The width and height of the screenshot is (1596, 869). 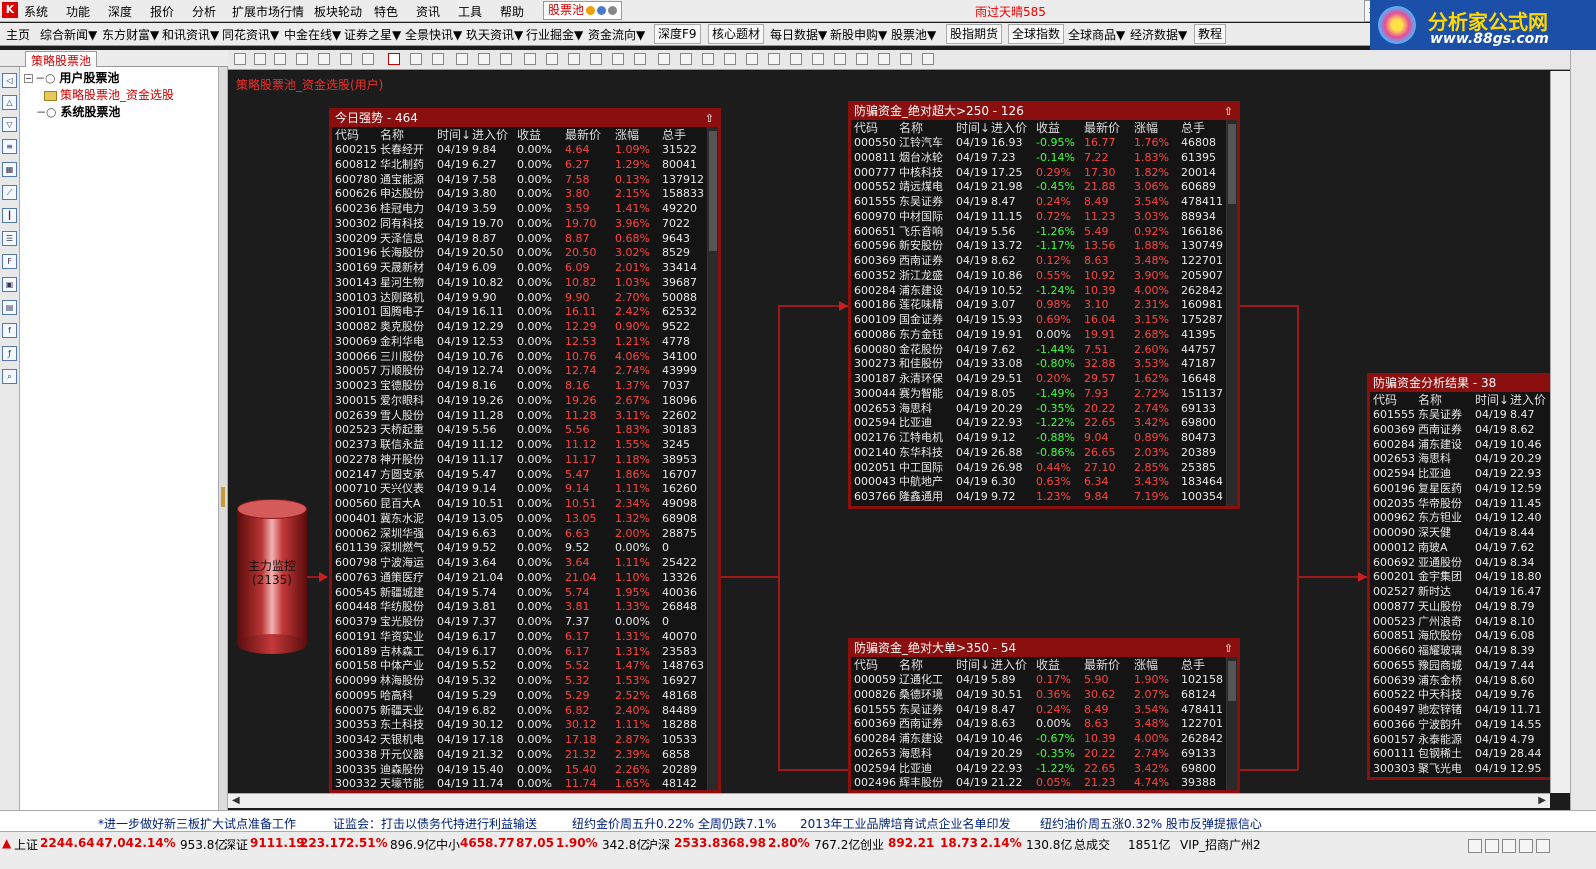 What do you see at coordinates (1461, 430) in the screenshot?
I see `table-row: 600369 西南证券 04/19 8.62` at bounding box center [1461, 430].